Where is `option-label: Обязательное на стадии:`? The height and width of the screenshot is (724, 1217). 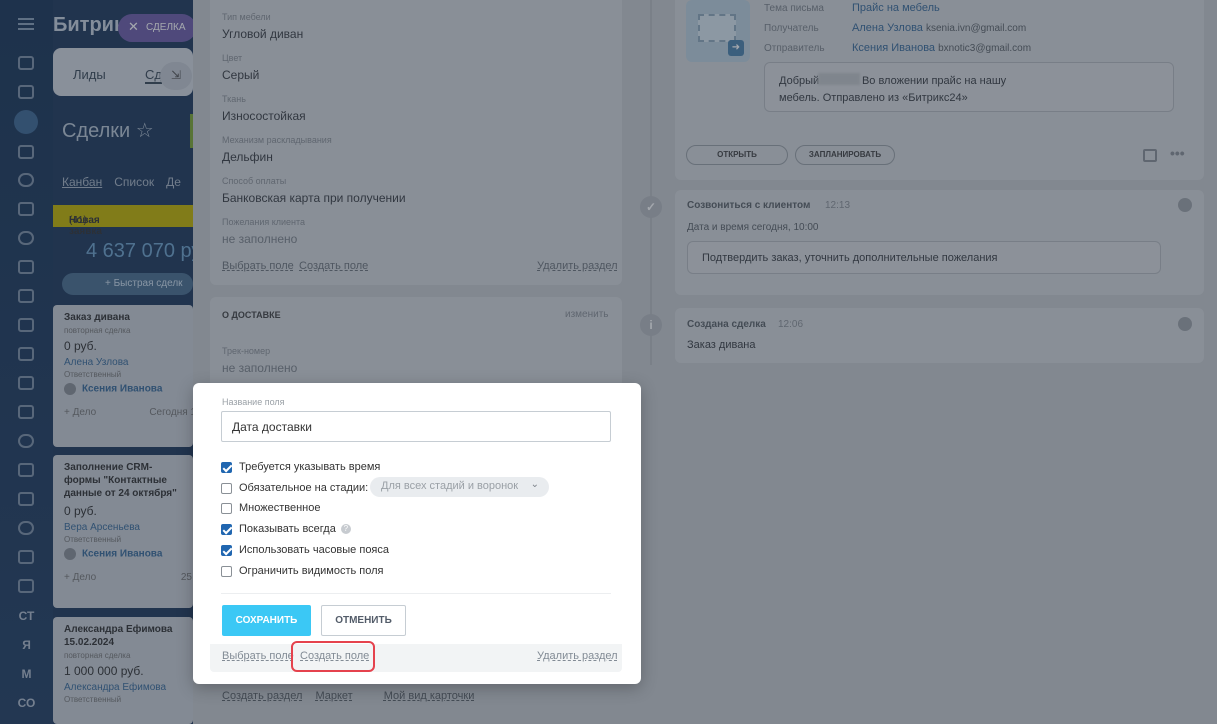 option-label: Обязательное на стадии: is located at coordinates (304, 488).